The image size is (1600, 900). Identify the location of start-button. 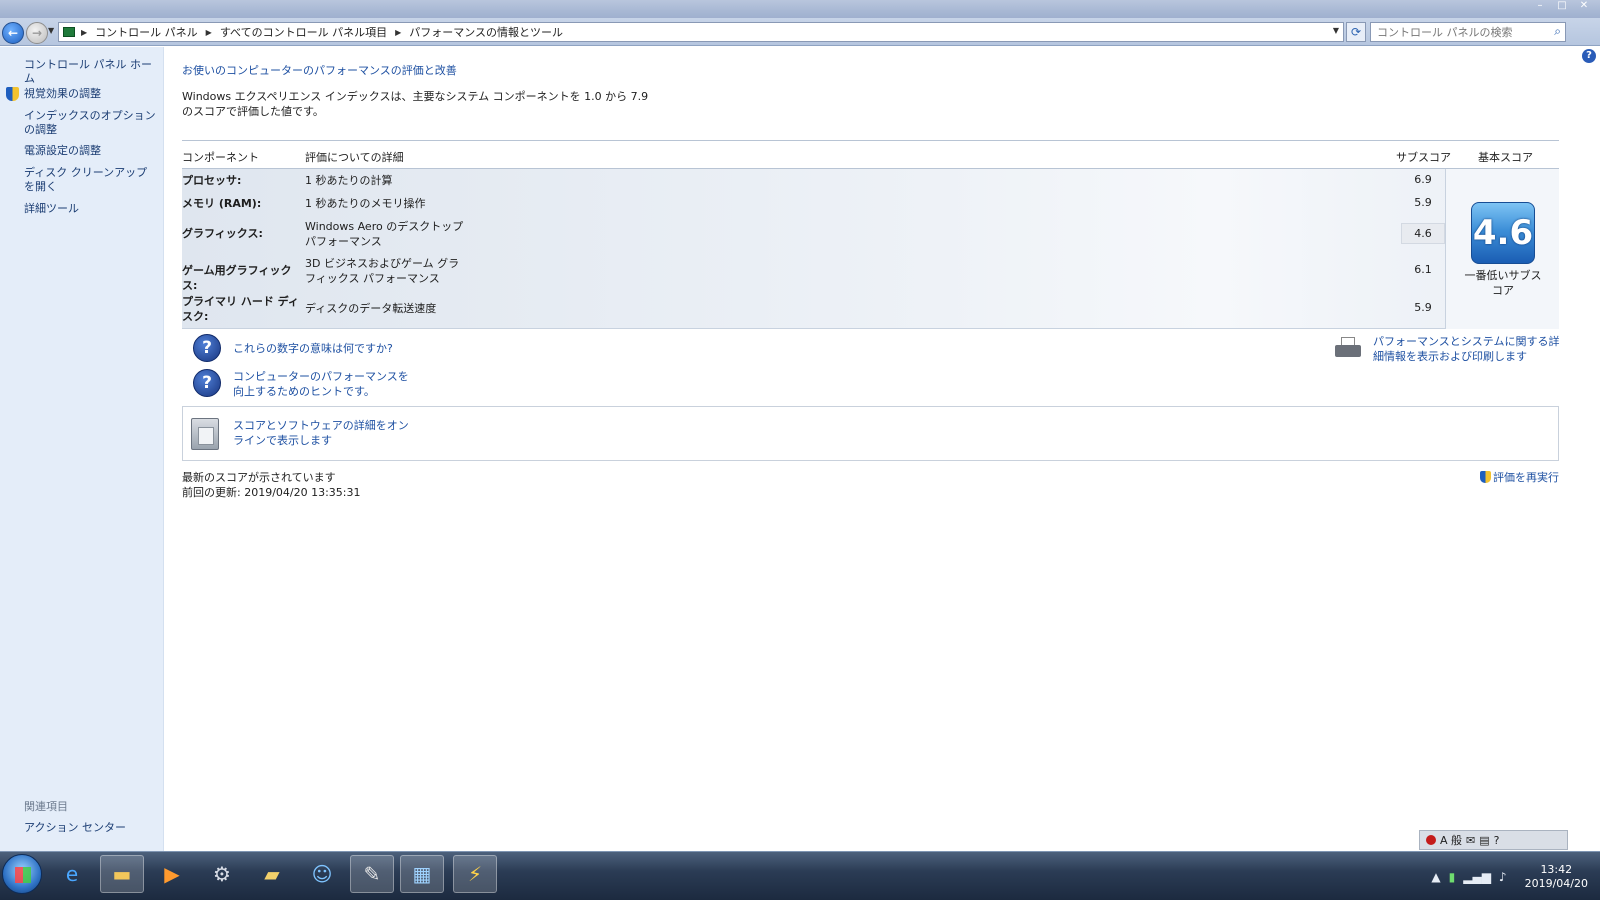
(22, 874).